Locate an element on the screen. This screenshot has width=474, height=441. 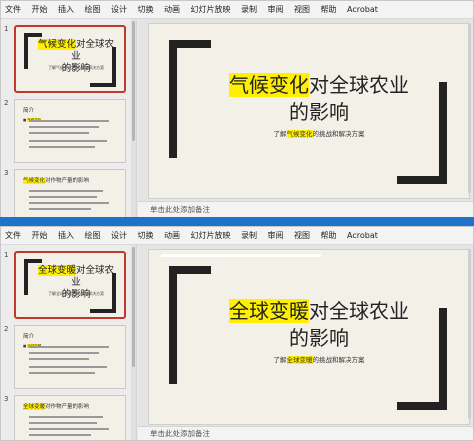
slide-thumbnail-2: 简介 ■ 全球变暖 is located at coordinates (70, 357).